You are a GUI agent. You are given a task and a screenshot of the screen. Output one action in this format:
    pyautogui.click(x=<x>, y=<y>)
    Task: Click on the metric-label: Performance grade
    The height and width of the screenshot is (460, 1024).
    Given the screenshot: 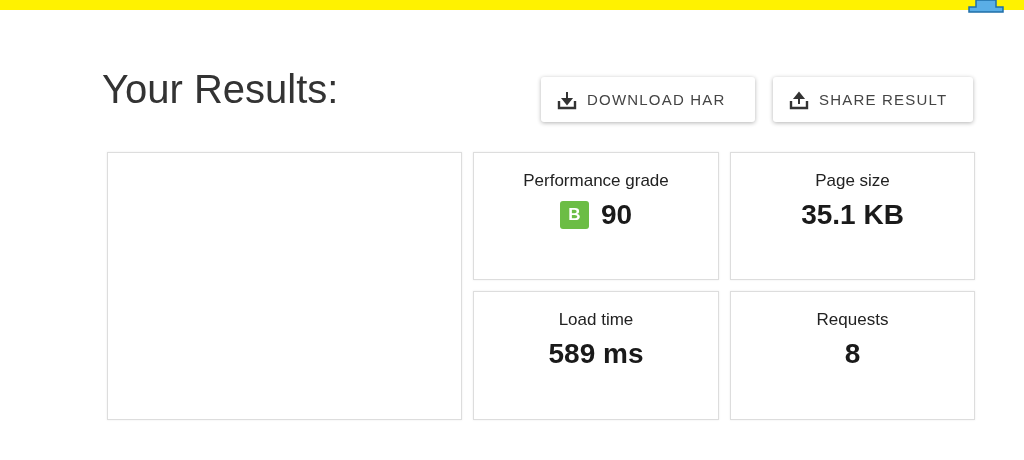 What is the action you would take?
    pyautogui.click(x=596, y=181)
    